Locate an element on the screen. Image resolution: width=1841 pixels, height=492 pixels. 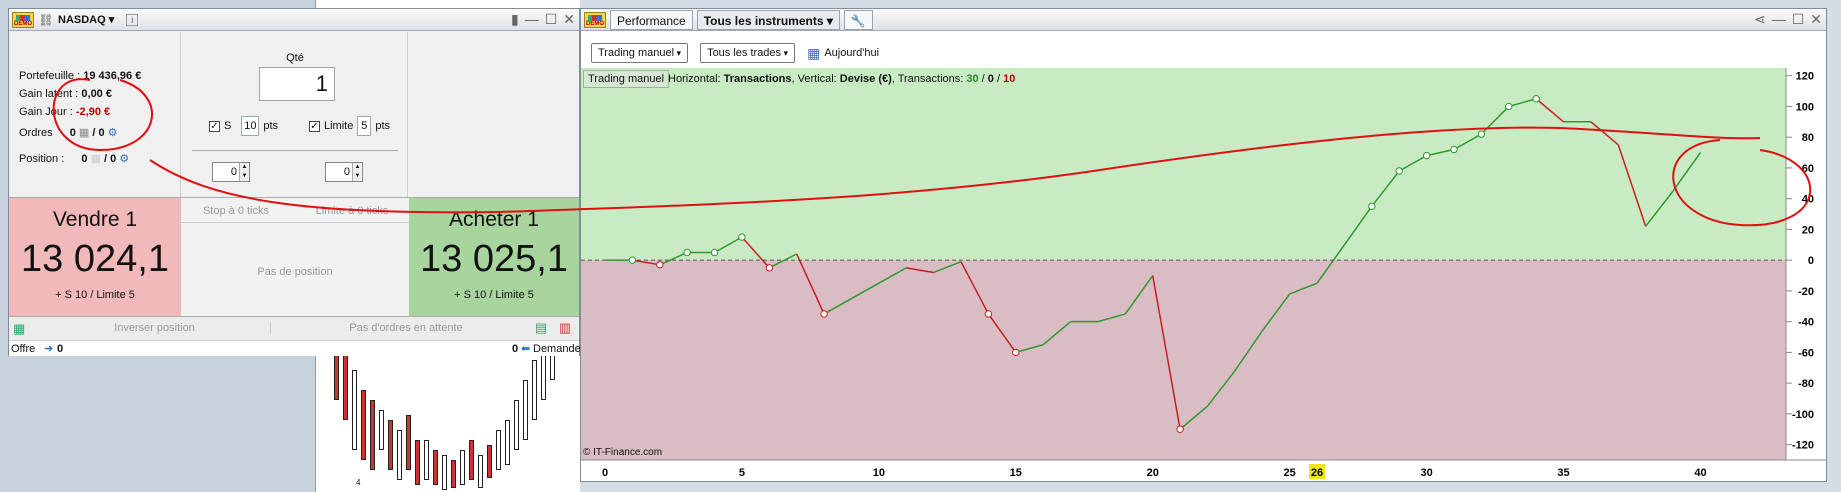
stop-label: S is located at coordinates (228, 126).